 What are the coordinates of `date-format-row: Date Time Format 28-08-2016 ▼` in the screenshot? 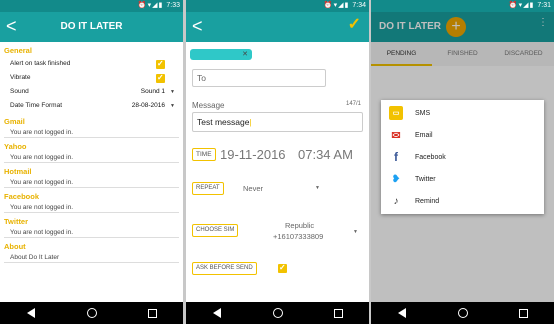 It's located at (91, 106).